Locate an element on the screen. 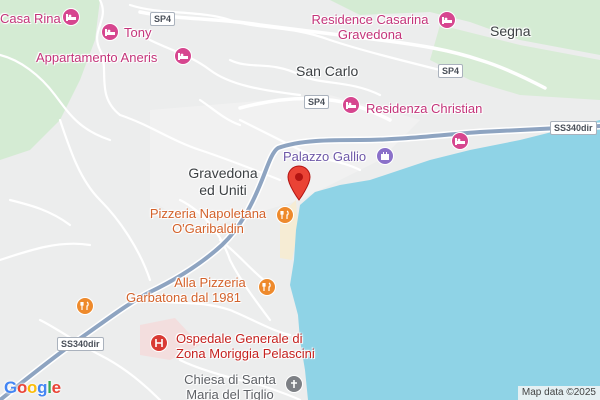 This screenshot has width=600, height=400. place-label-line: Zona Moriggia Pelascini is located at coordinates (245, 353).